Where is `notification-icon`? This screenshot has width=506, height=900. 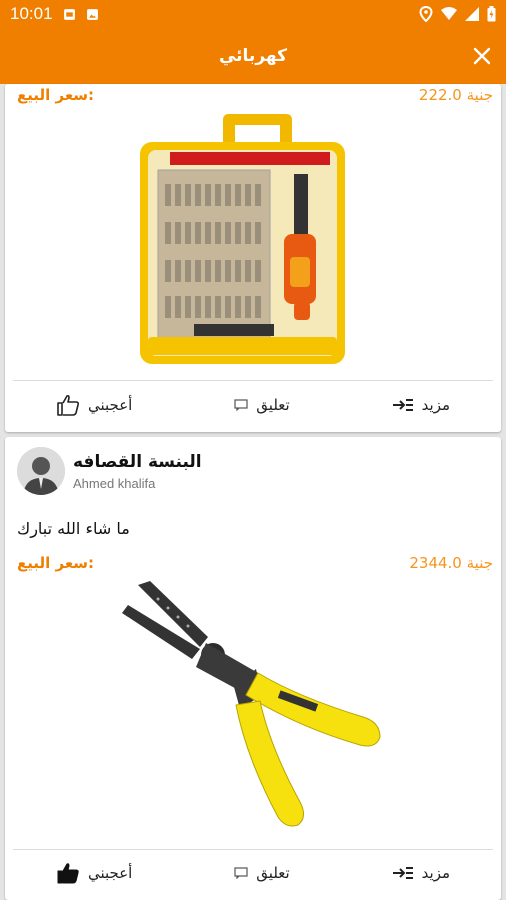 notification-icon is located at coordinates (69, 14).